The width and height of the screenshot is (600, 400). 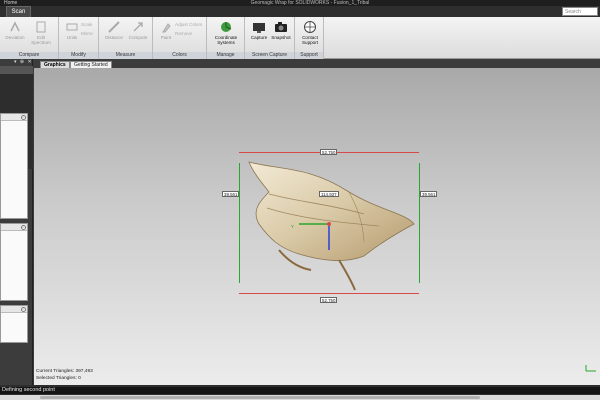 What do you see at coordinates (580, 11) in the screenshot?
I see `search-input: Search` at bounding box center [580, 11].